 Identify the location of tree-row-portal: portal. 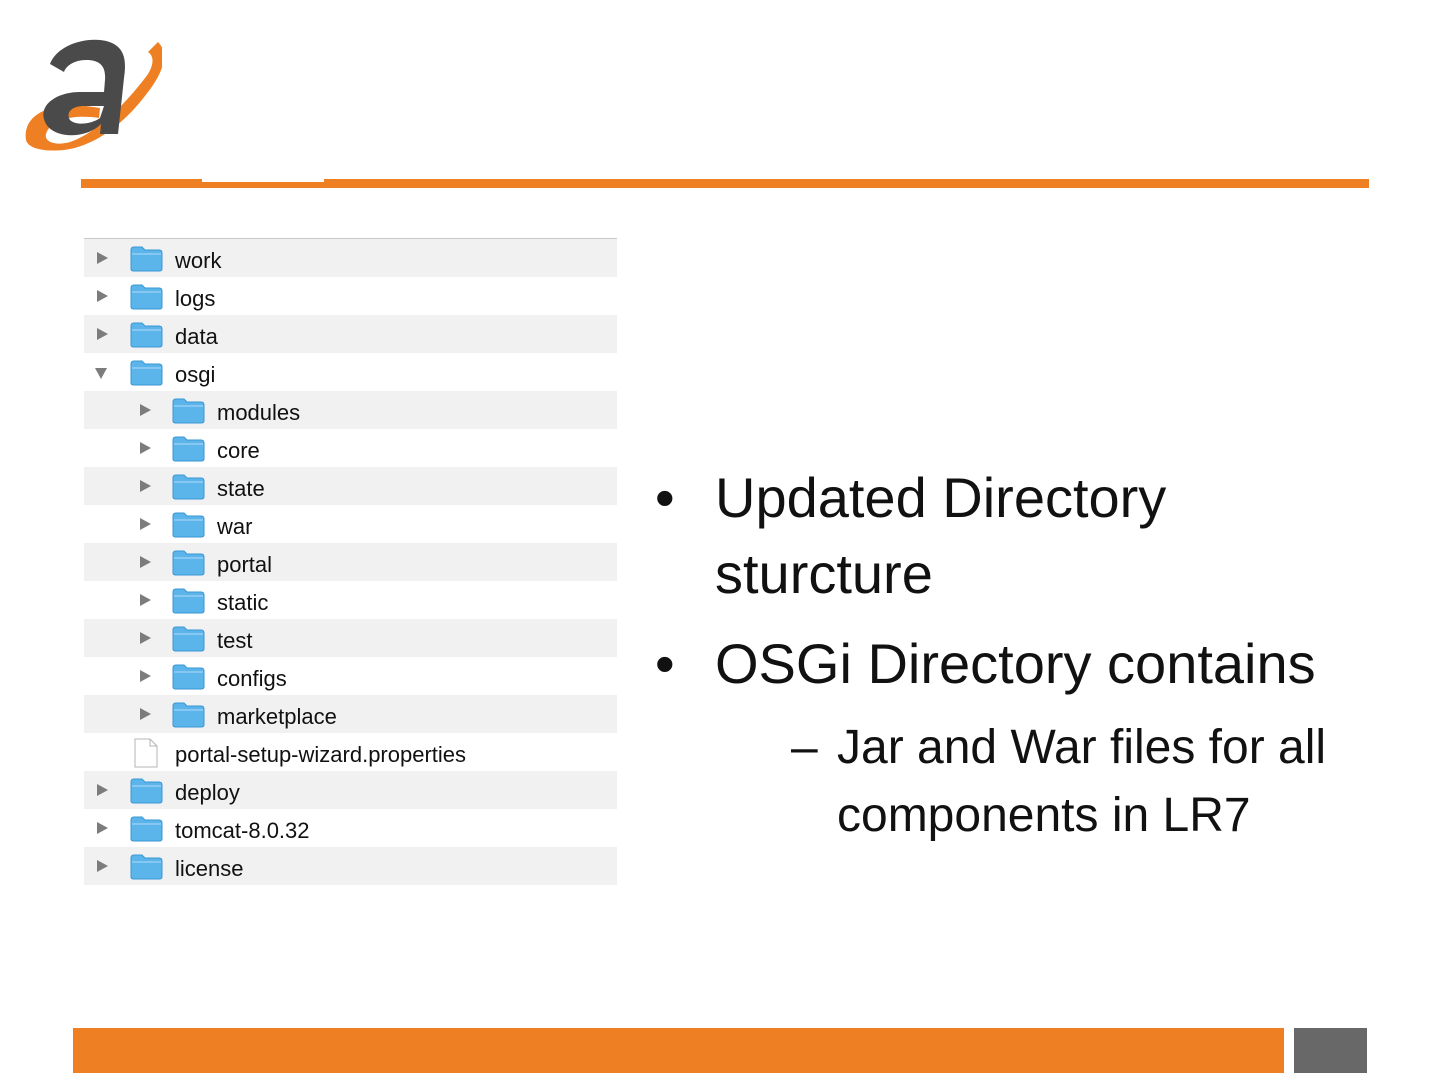
(350, 562).